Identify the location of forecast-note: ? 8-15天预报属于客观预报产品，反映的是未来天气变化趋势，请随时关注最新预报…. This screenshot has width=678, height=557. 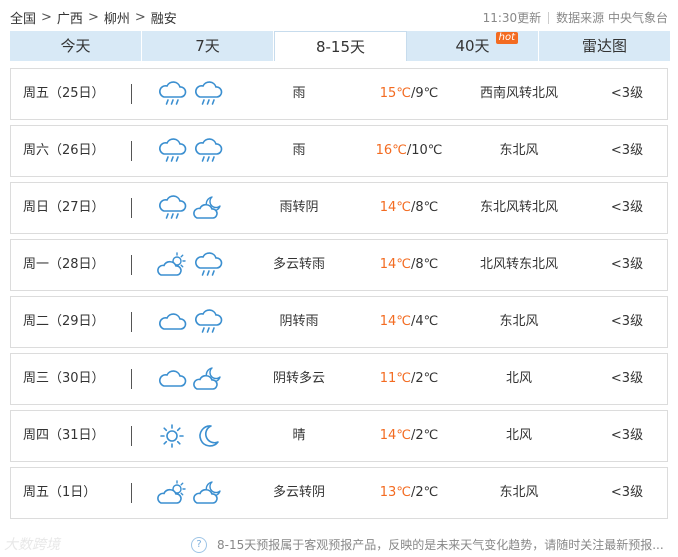
(427, 544).